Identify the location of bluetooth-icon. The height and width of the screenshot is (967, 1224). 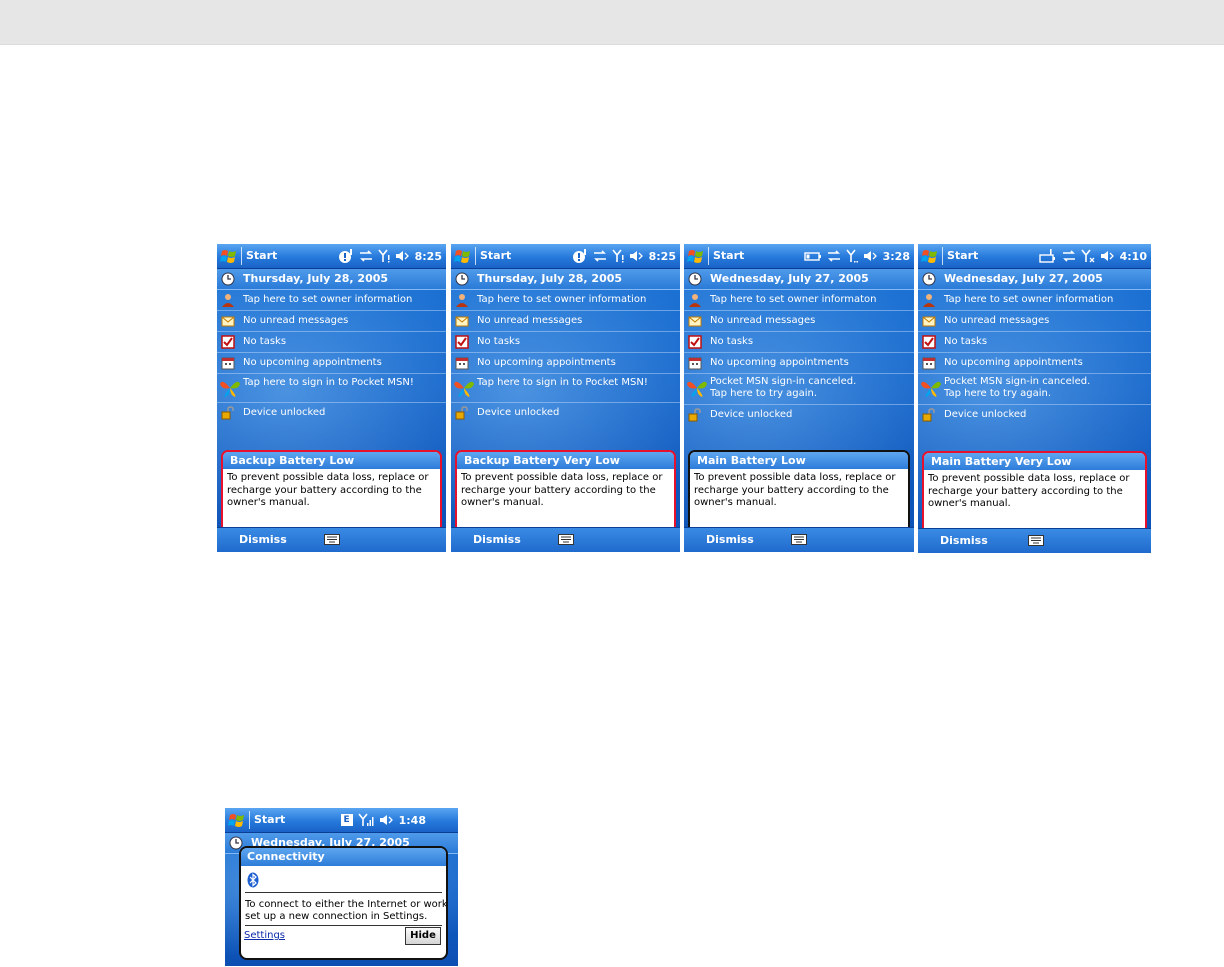
(253, 880).